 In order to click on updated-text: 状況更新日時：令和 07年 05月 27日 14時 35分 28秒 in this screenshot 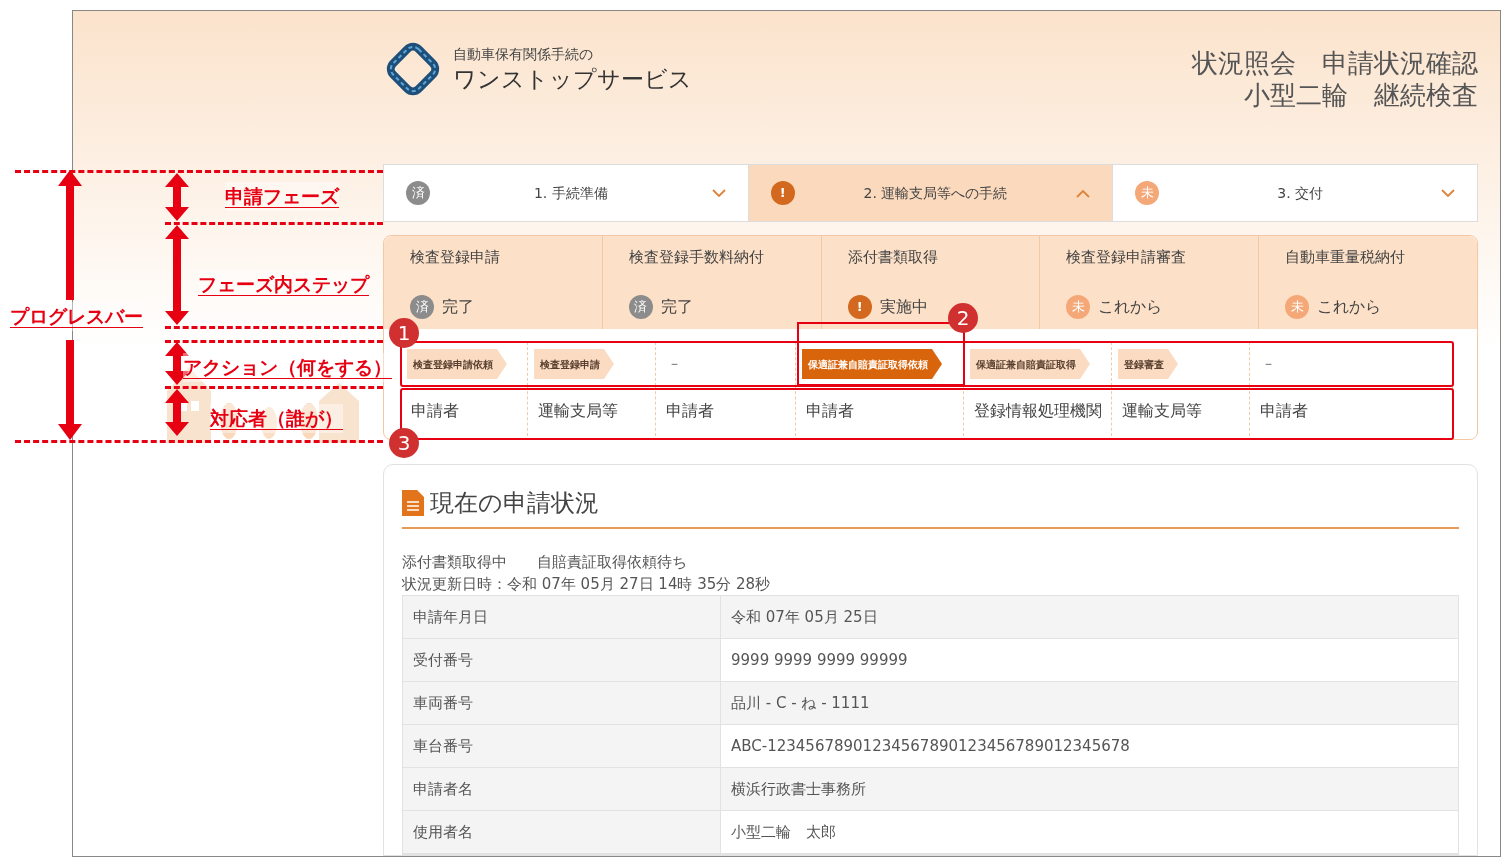, I will do `click(587, 584)`.